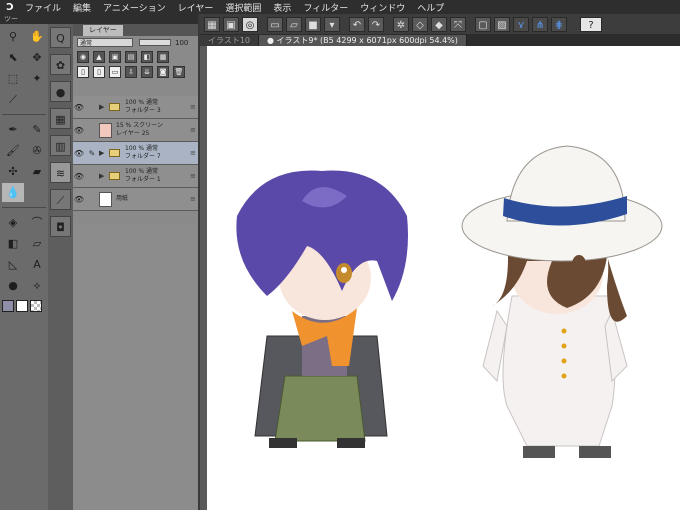 The width and height of the screenshot is (680, 510). What do you see at coordinates (135, 367) in the screenshot?
I see `layer-list-empty-area` at bounding box center [135, 367].